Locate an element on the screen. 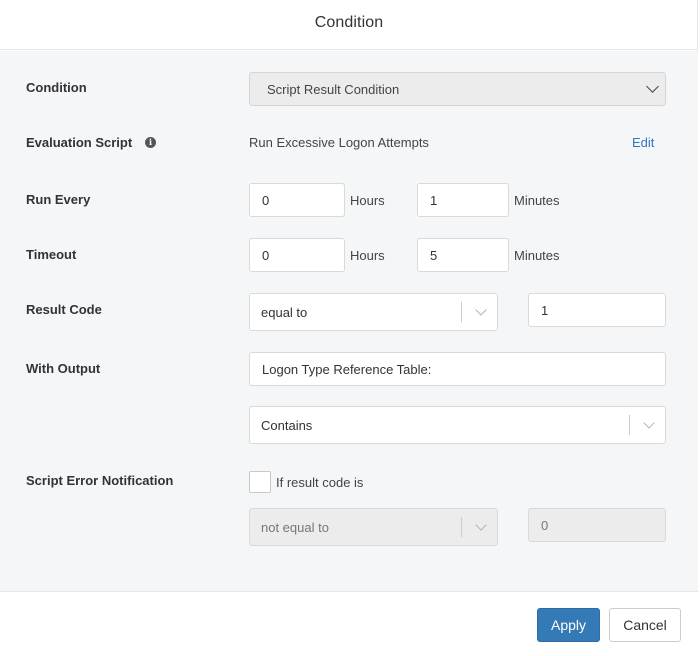 The image size is (700, 656). timeout-minutes-unit: Minutes is located at coordinates (537, 255).